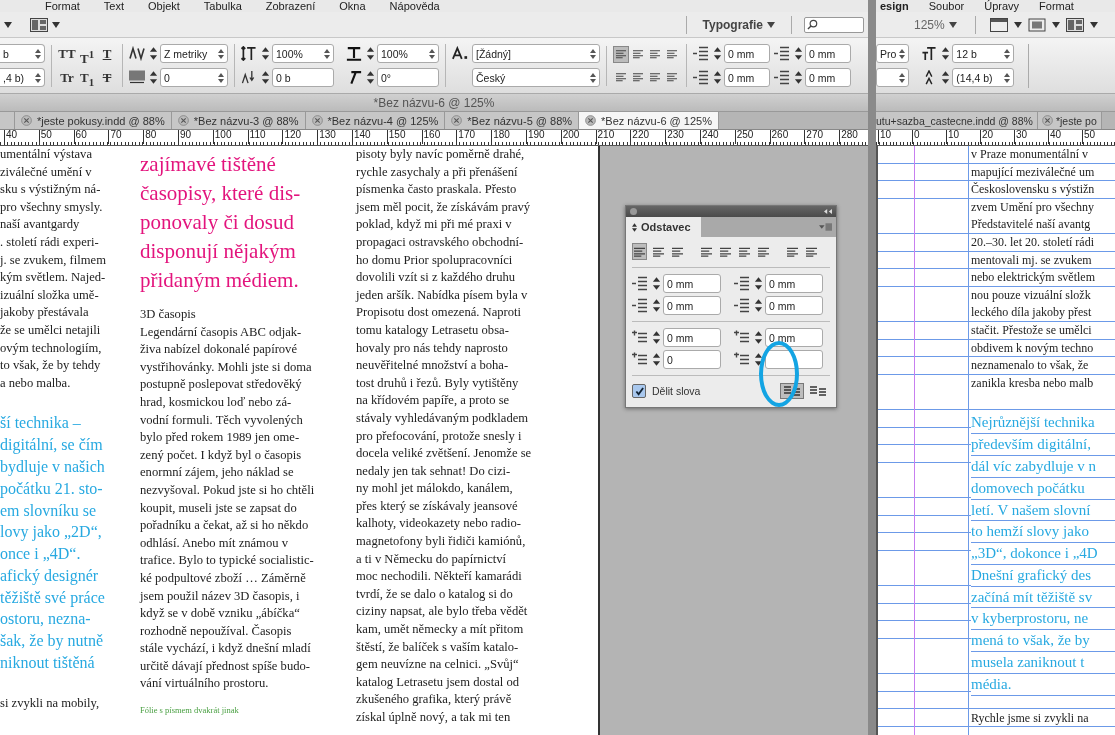  Describe the element at coordinates (375, 120) in the screenshot. I see `document-tab: *Bez názvu-4 @ 125%` at that location.